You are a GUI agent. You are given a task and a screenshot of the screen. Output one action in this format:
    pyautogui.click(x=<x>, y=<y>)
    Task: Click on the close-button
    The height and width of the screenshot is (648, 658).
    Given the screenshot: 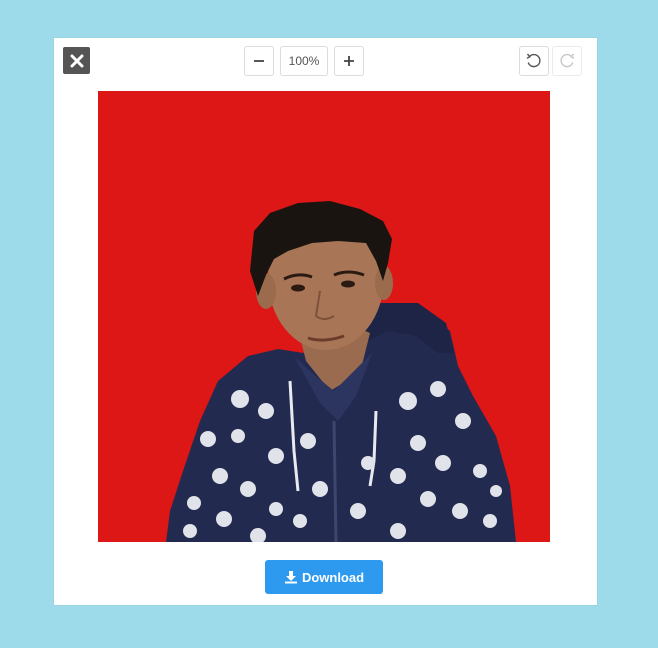 What is the action you would take?
    pyautogui.click(x=76, y=60)
    